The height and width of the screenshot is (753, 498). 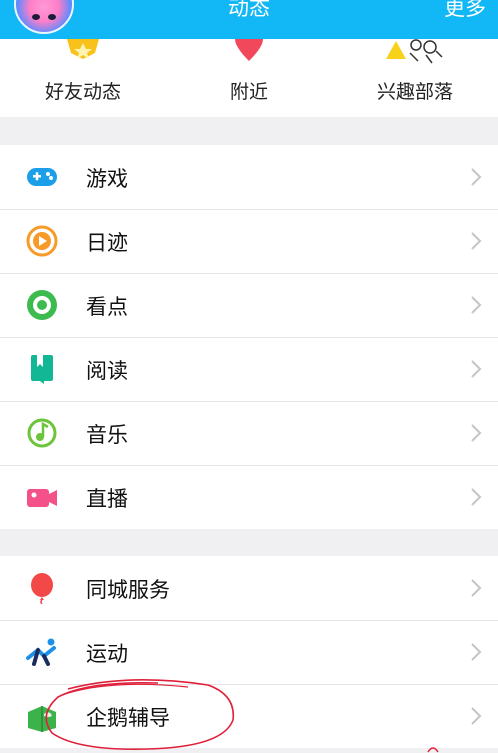 What do you see at coordinates (83, 49) in the screenshot?
I see `star-badge-icon` at bounding box center [83, 49].